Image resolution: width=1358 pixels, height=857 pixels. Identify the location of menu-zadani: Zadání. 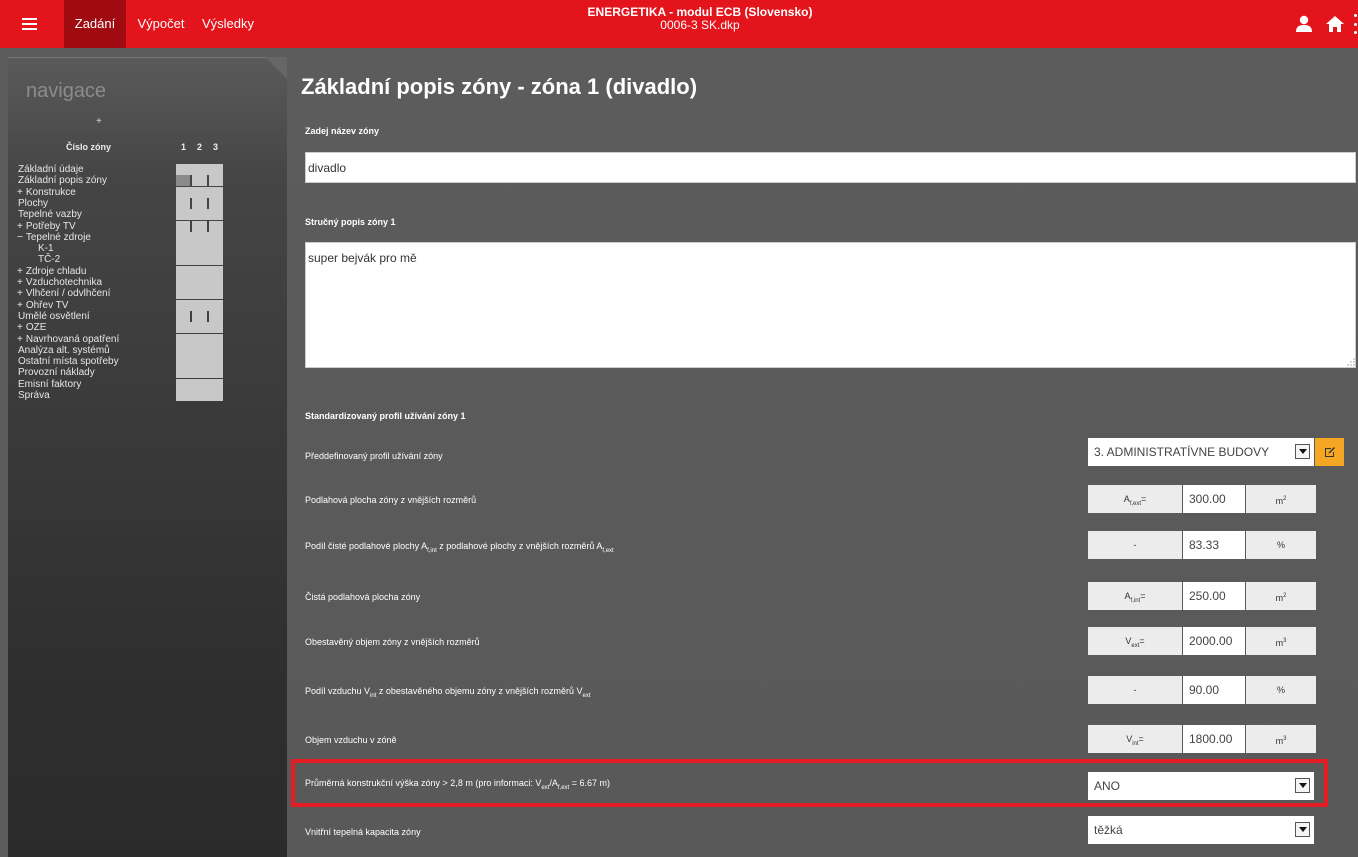
(95, 24).